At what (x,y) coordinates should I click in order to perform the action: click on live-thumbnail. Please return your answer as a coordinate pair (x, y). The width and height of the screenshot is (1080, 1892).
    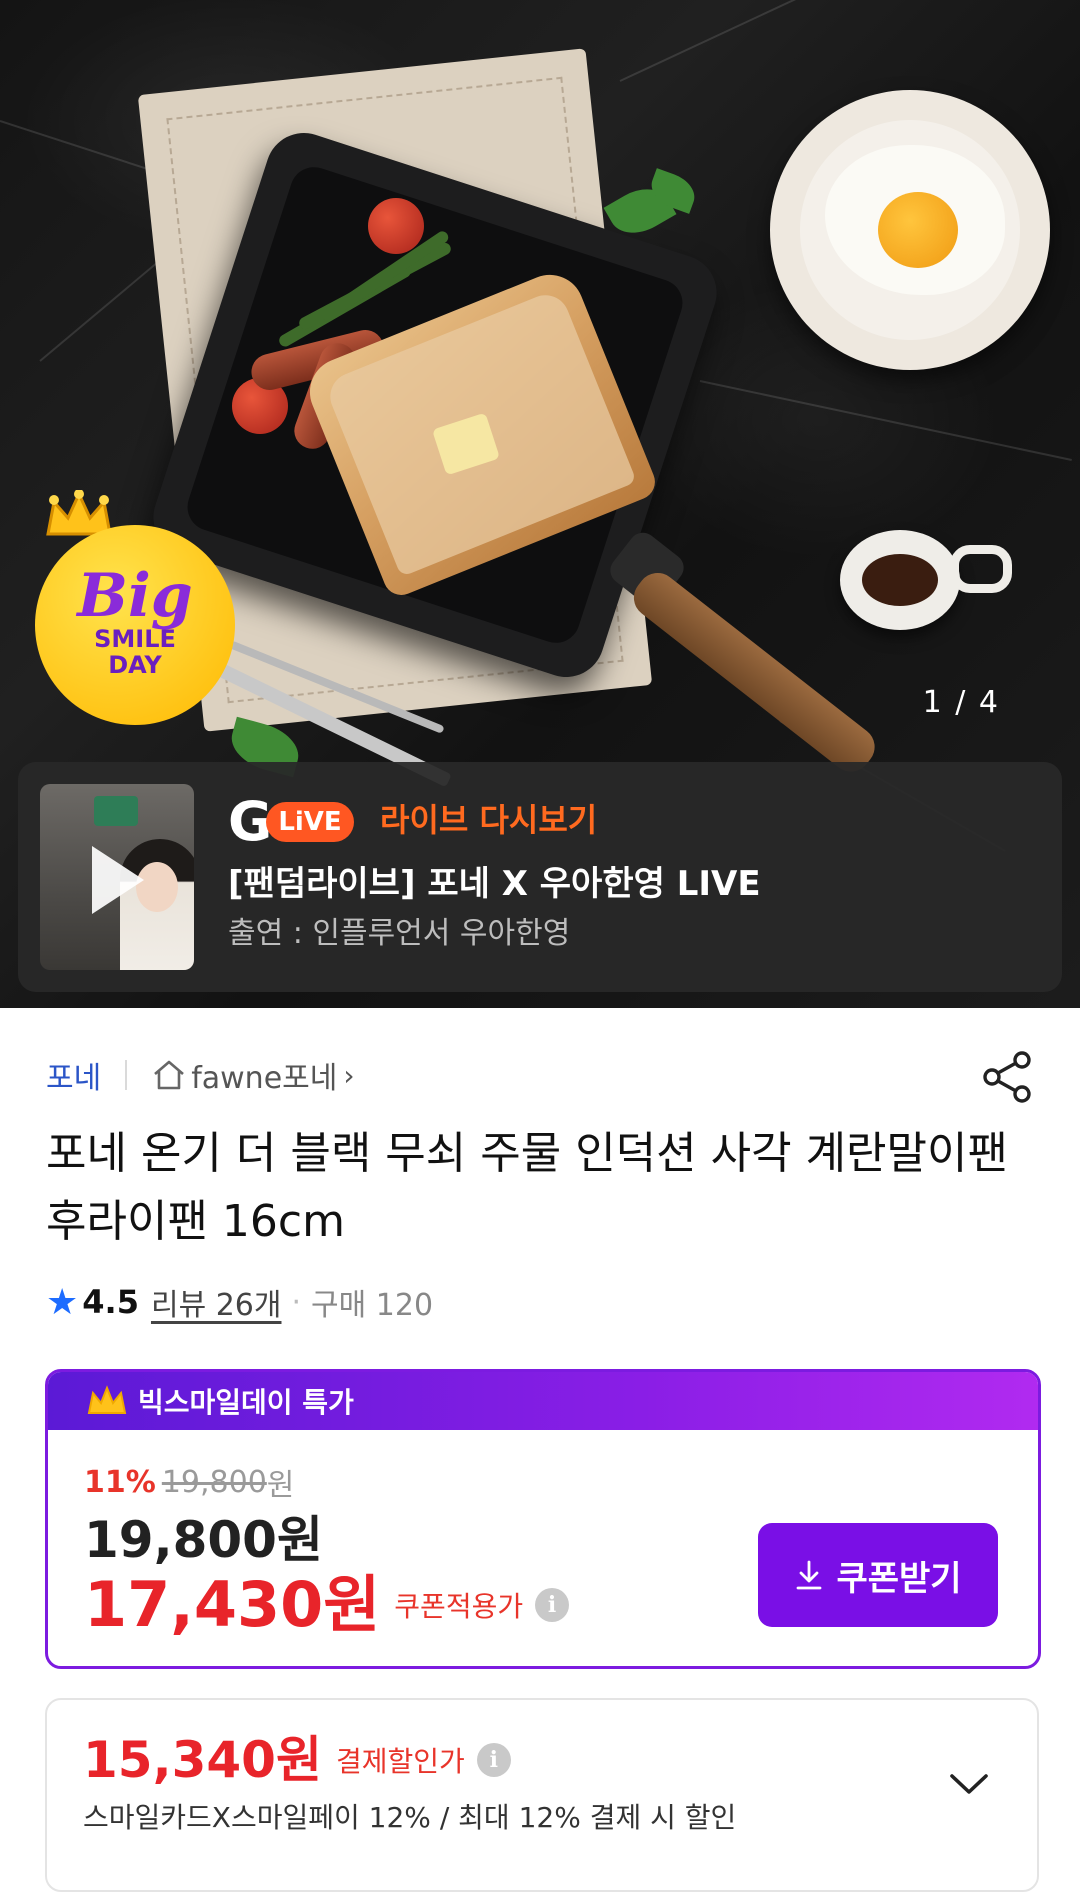
    Looking at the image, I should click on (117, 877).